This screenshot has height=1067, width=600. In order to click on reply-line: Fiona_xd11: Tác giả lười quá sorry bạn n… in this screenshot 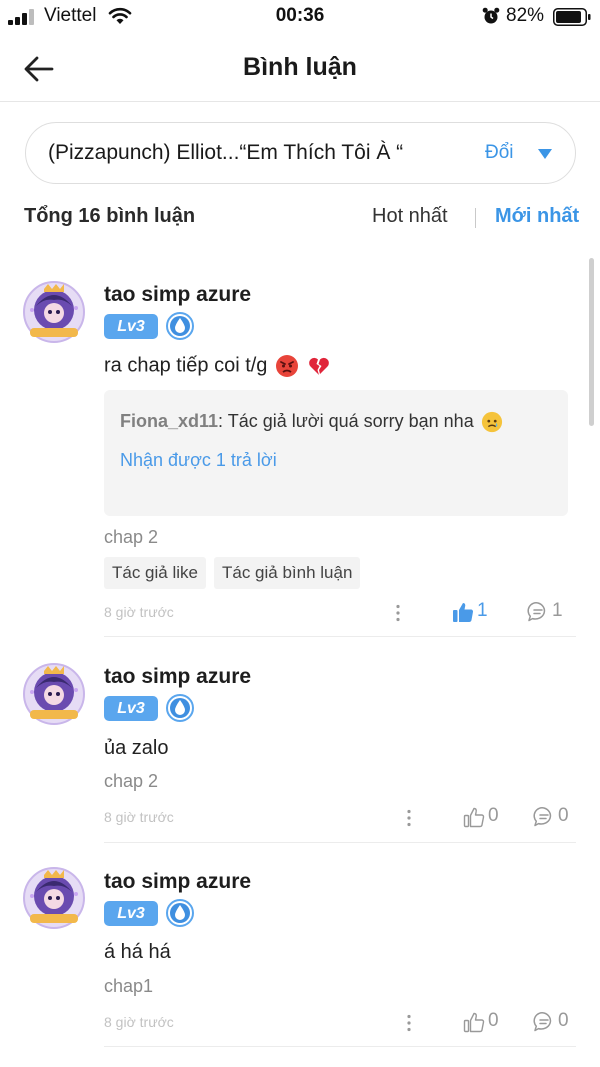, I will do `click(311, 422)`.